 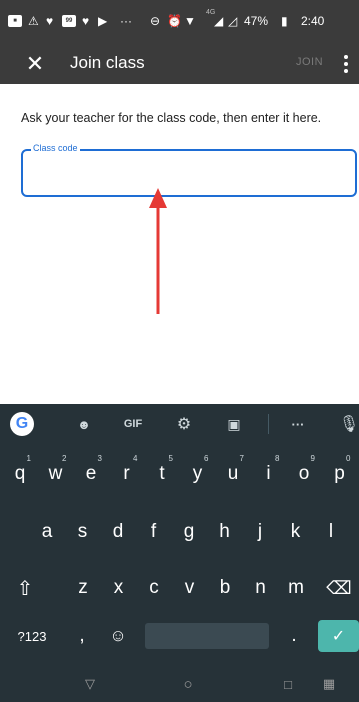 I want to click on toolbar-divider, so click(x=268, y=424).